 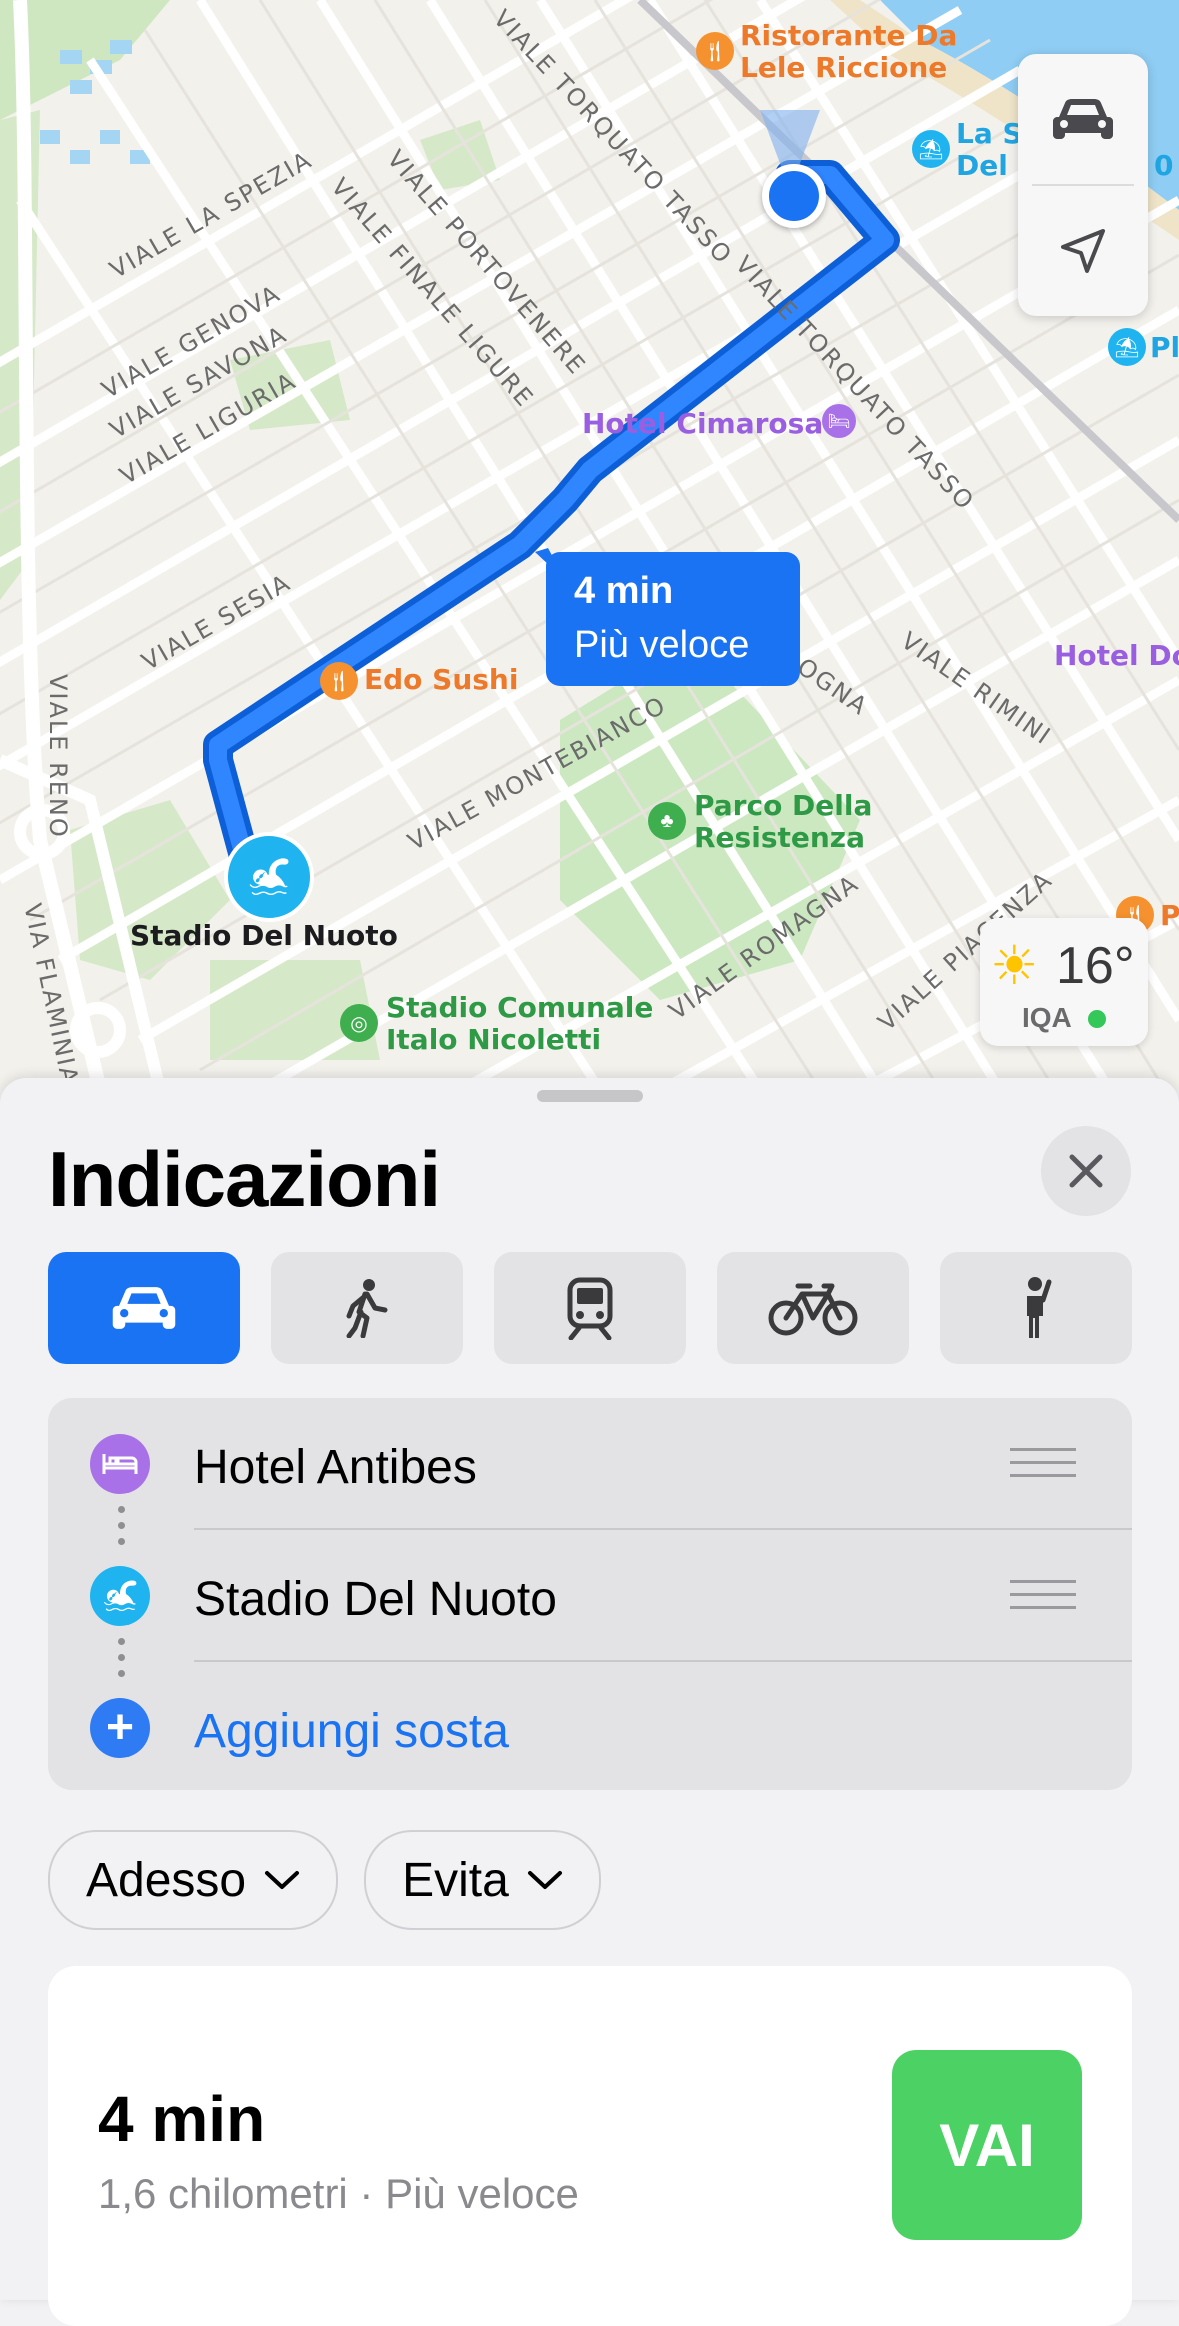 I want to click on route-time: 4 min, so click(x=182, y=2119).